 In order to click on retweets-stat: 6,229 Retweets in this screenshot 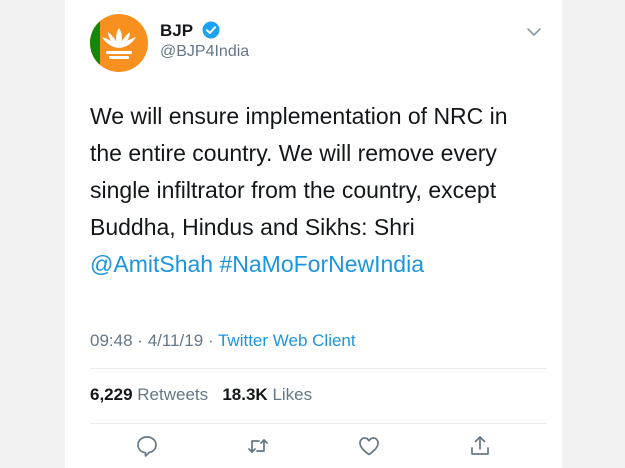, I will do `click(149, 394)`.